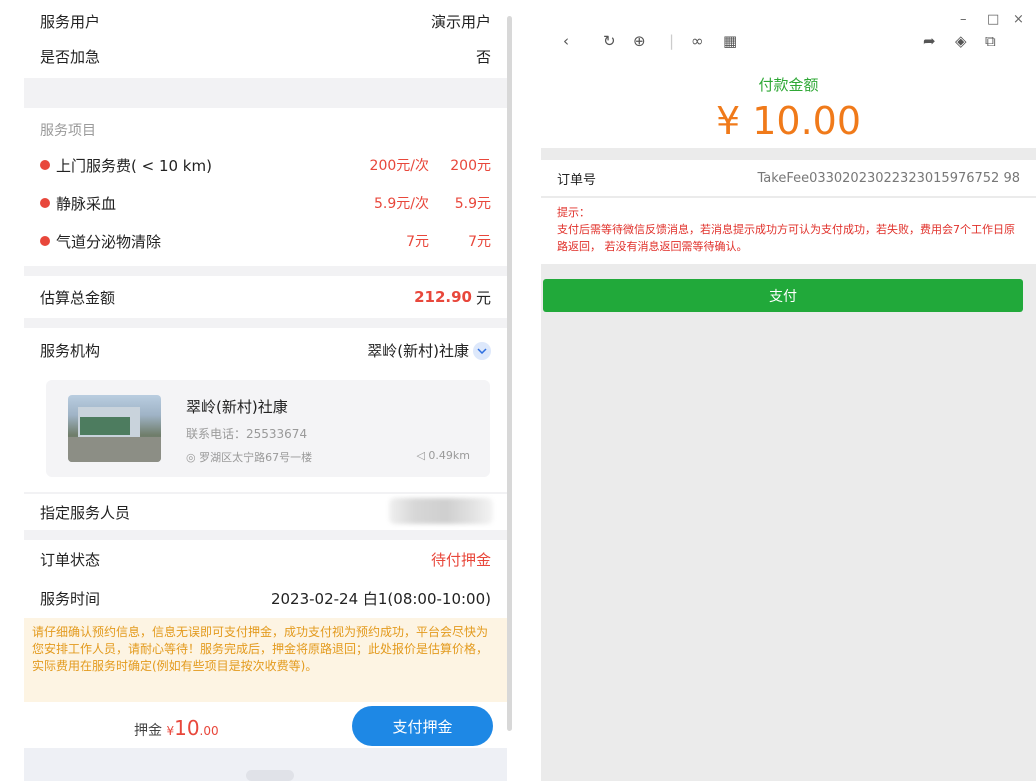  I want to click on service-user-label: 服务用户, so click(70, 22).